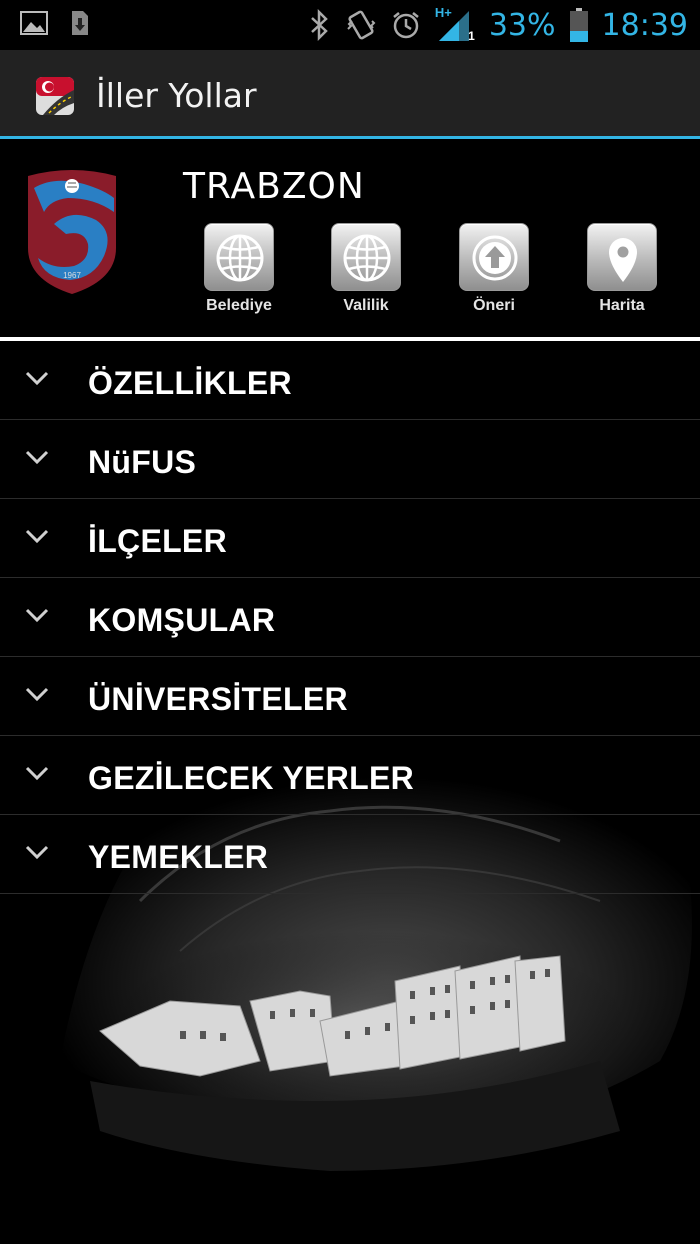 The image size is (700, 1244). What do you see at coordinates (350, 94) in the screenshot?
I see `action-bar: İller Yollar` at bounding box center [350, 94].